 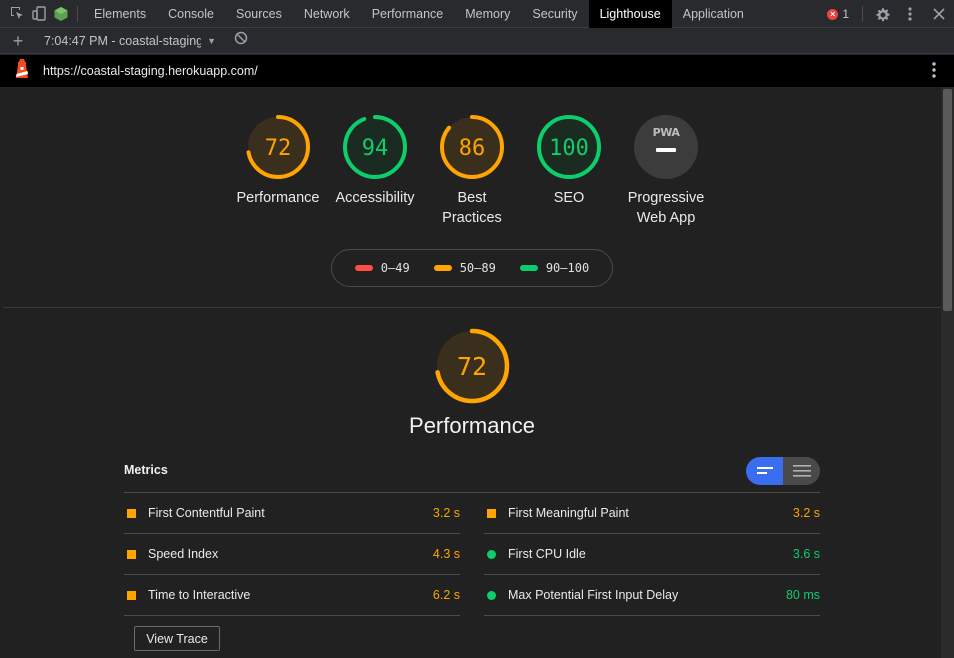 What do you see at coordinates (442, 268) in the screenshot?
I see `legend-swatch-average` at bounding box center [442, 268].